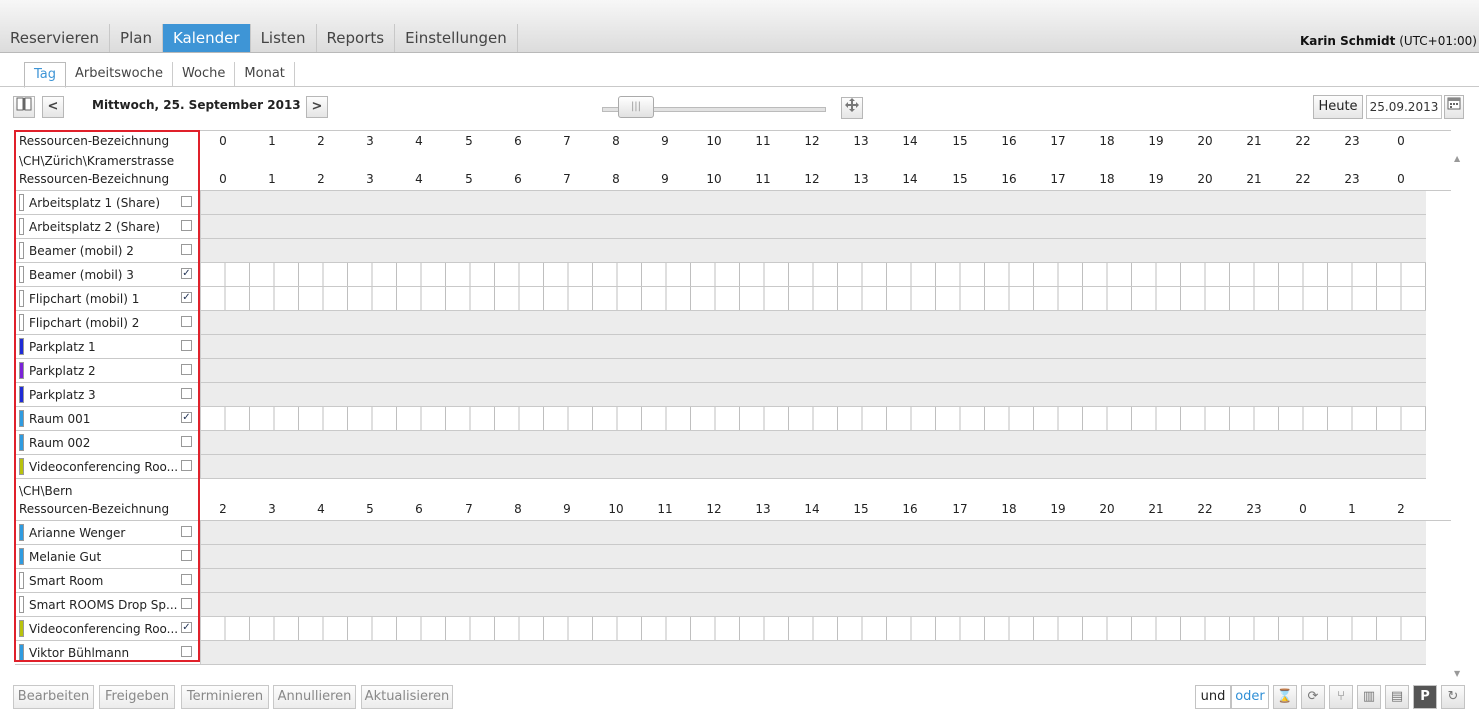  Describe the element at coordinates (1397, 697) in the screenshot. I see `printer-icon: ▤` at that location.